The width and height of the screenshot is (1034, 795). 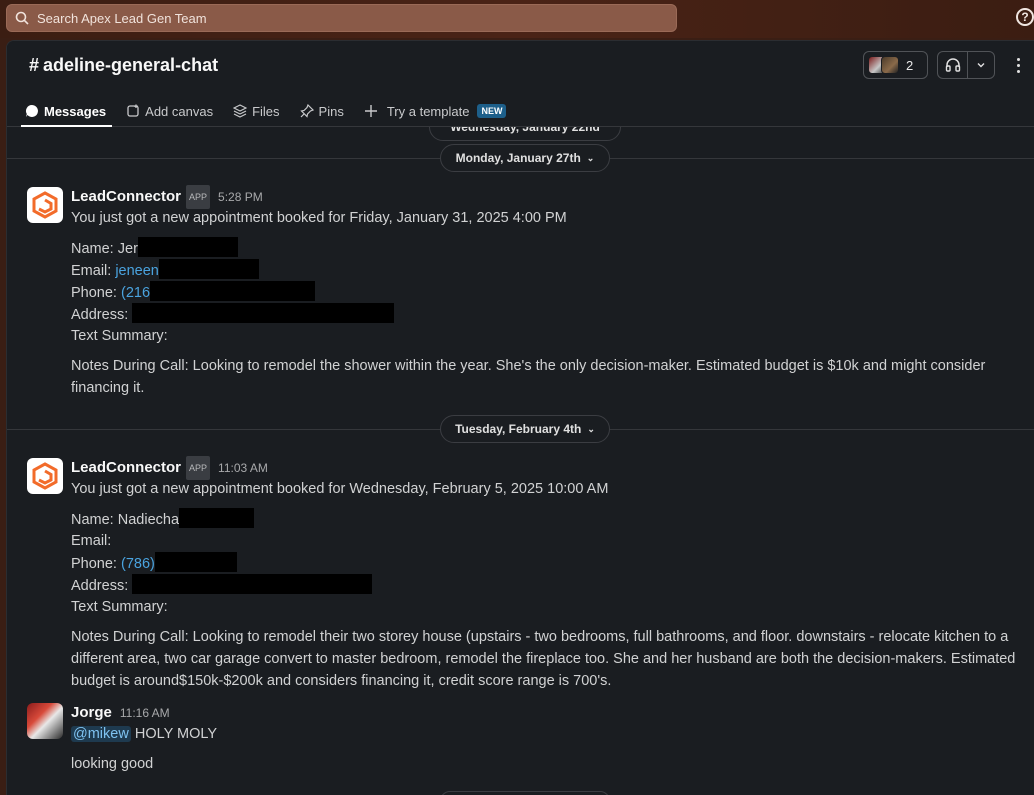 I want to click on chevron-down-icon, so click(x=981, y=65).